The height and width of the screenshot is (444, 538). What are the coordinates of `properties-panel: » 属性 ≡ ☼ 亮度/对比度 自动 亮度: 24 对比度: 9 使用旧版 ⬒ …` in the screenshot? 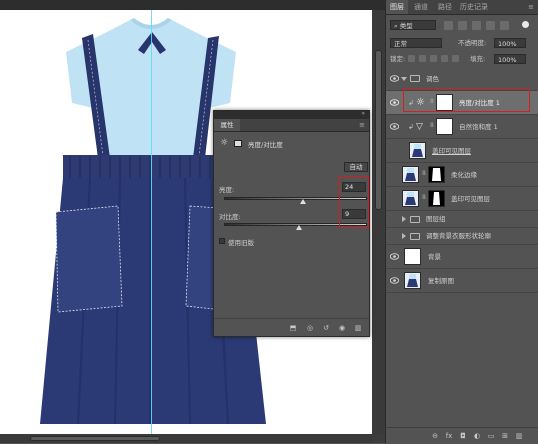 It's located at (291, 223).